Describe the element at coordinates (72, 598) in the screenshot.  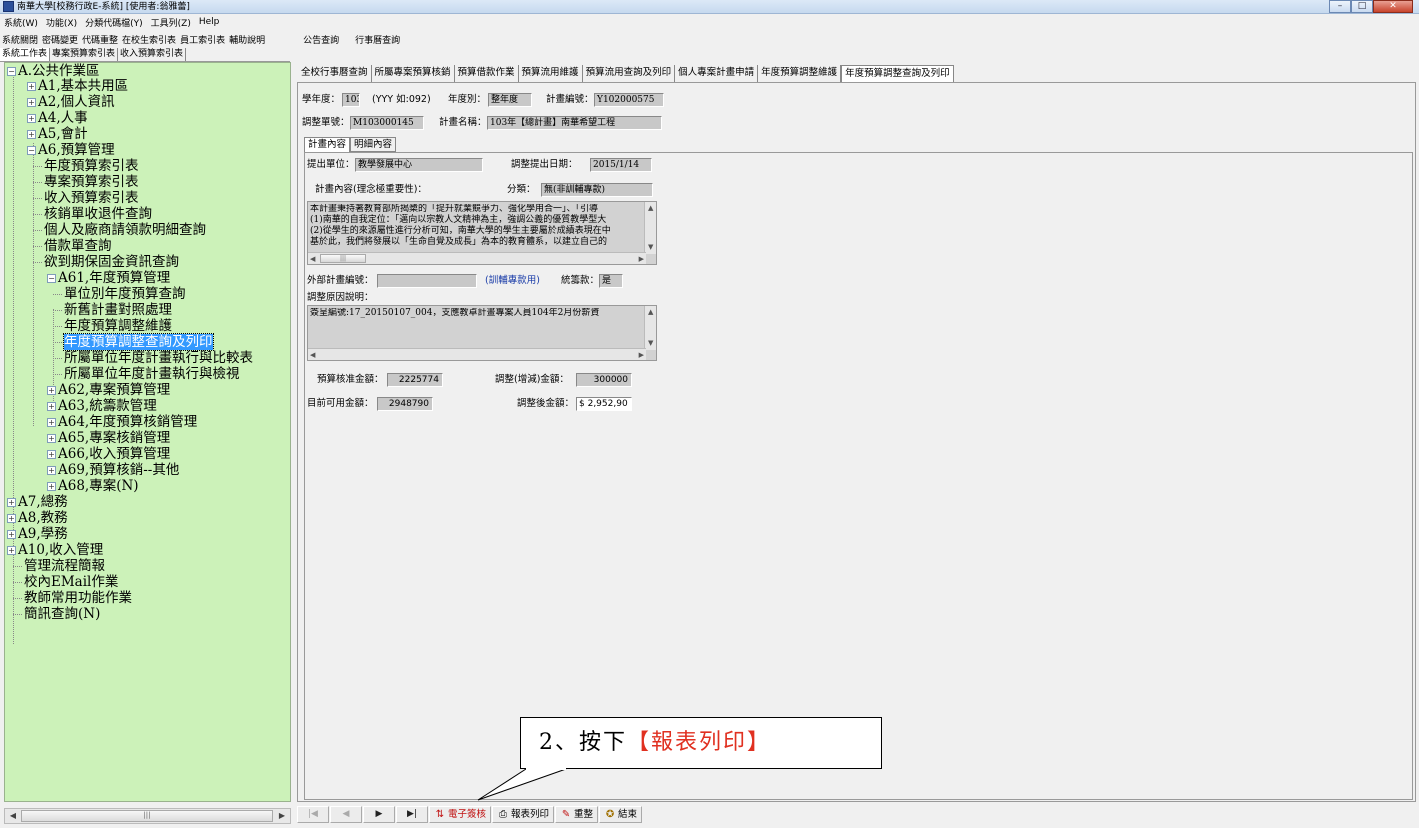
I see `tree-leaf: 教師常用功能作業` at that location.